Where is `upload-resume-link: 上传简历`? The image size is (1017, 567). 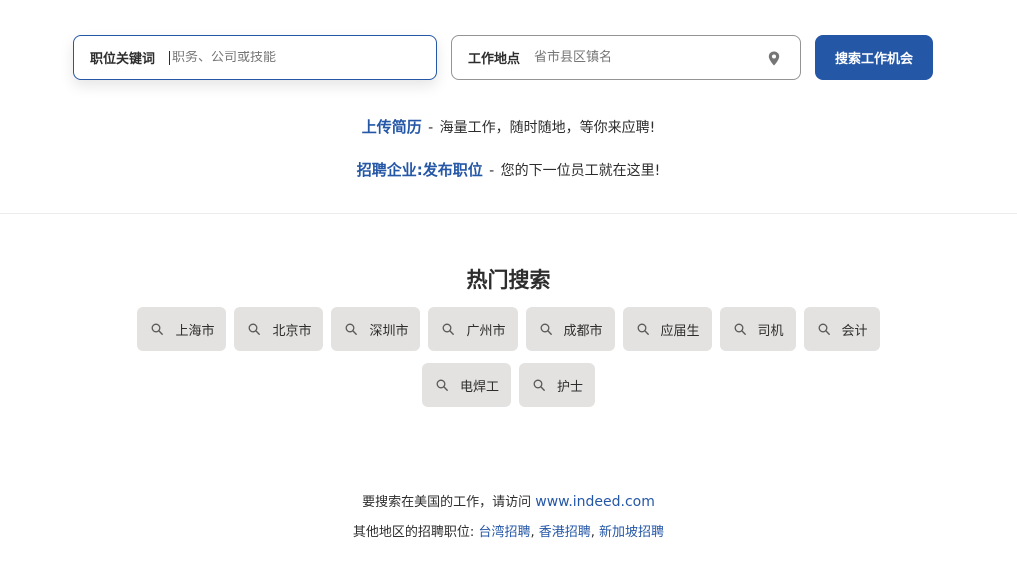 upload-resume-link: 上传简历 is located at coordinates (392, 127).